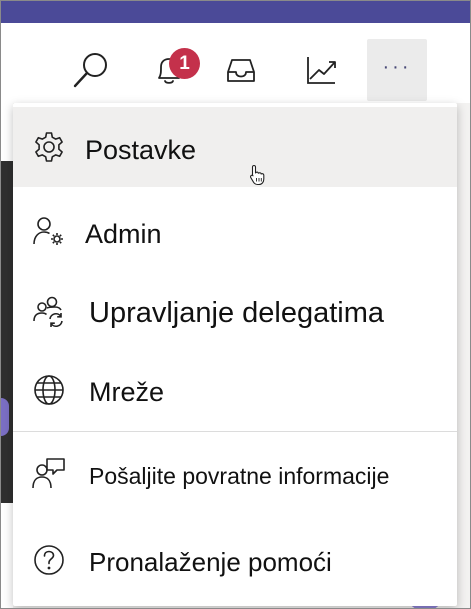  I want to click on notifications-button: 1, so click(169, 70).